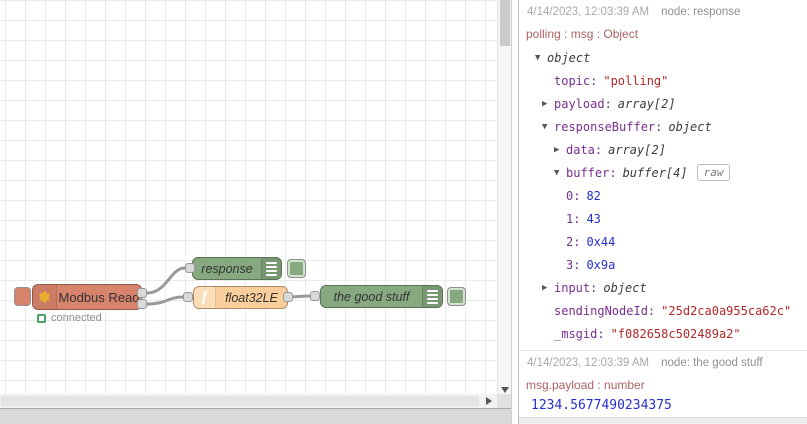  What do you see at coordinates (22, 296) in the screenshot?
I see `modbus-trigger-button` at bounding box center [22, 296].